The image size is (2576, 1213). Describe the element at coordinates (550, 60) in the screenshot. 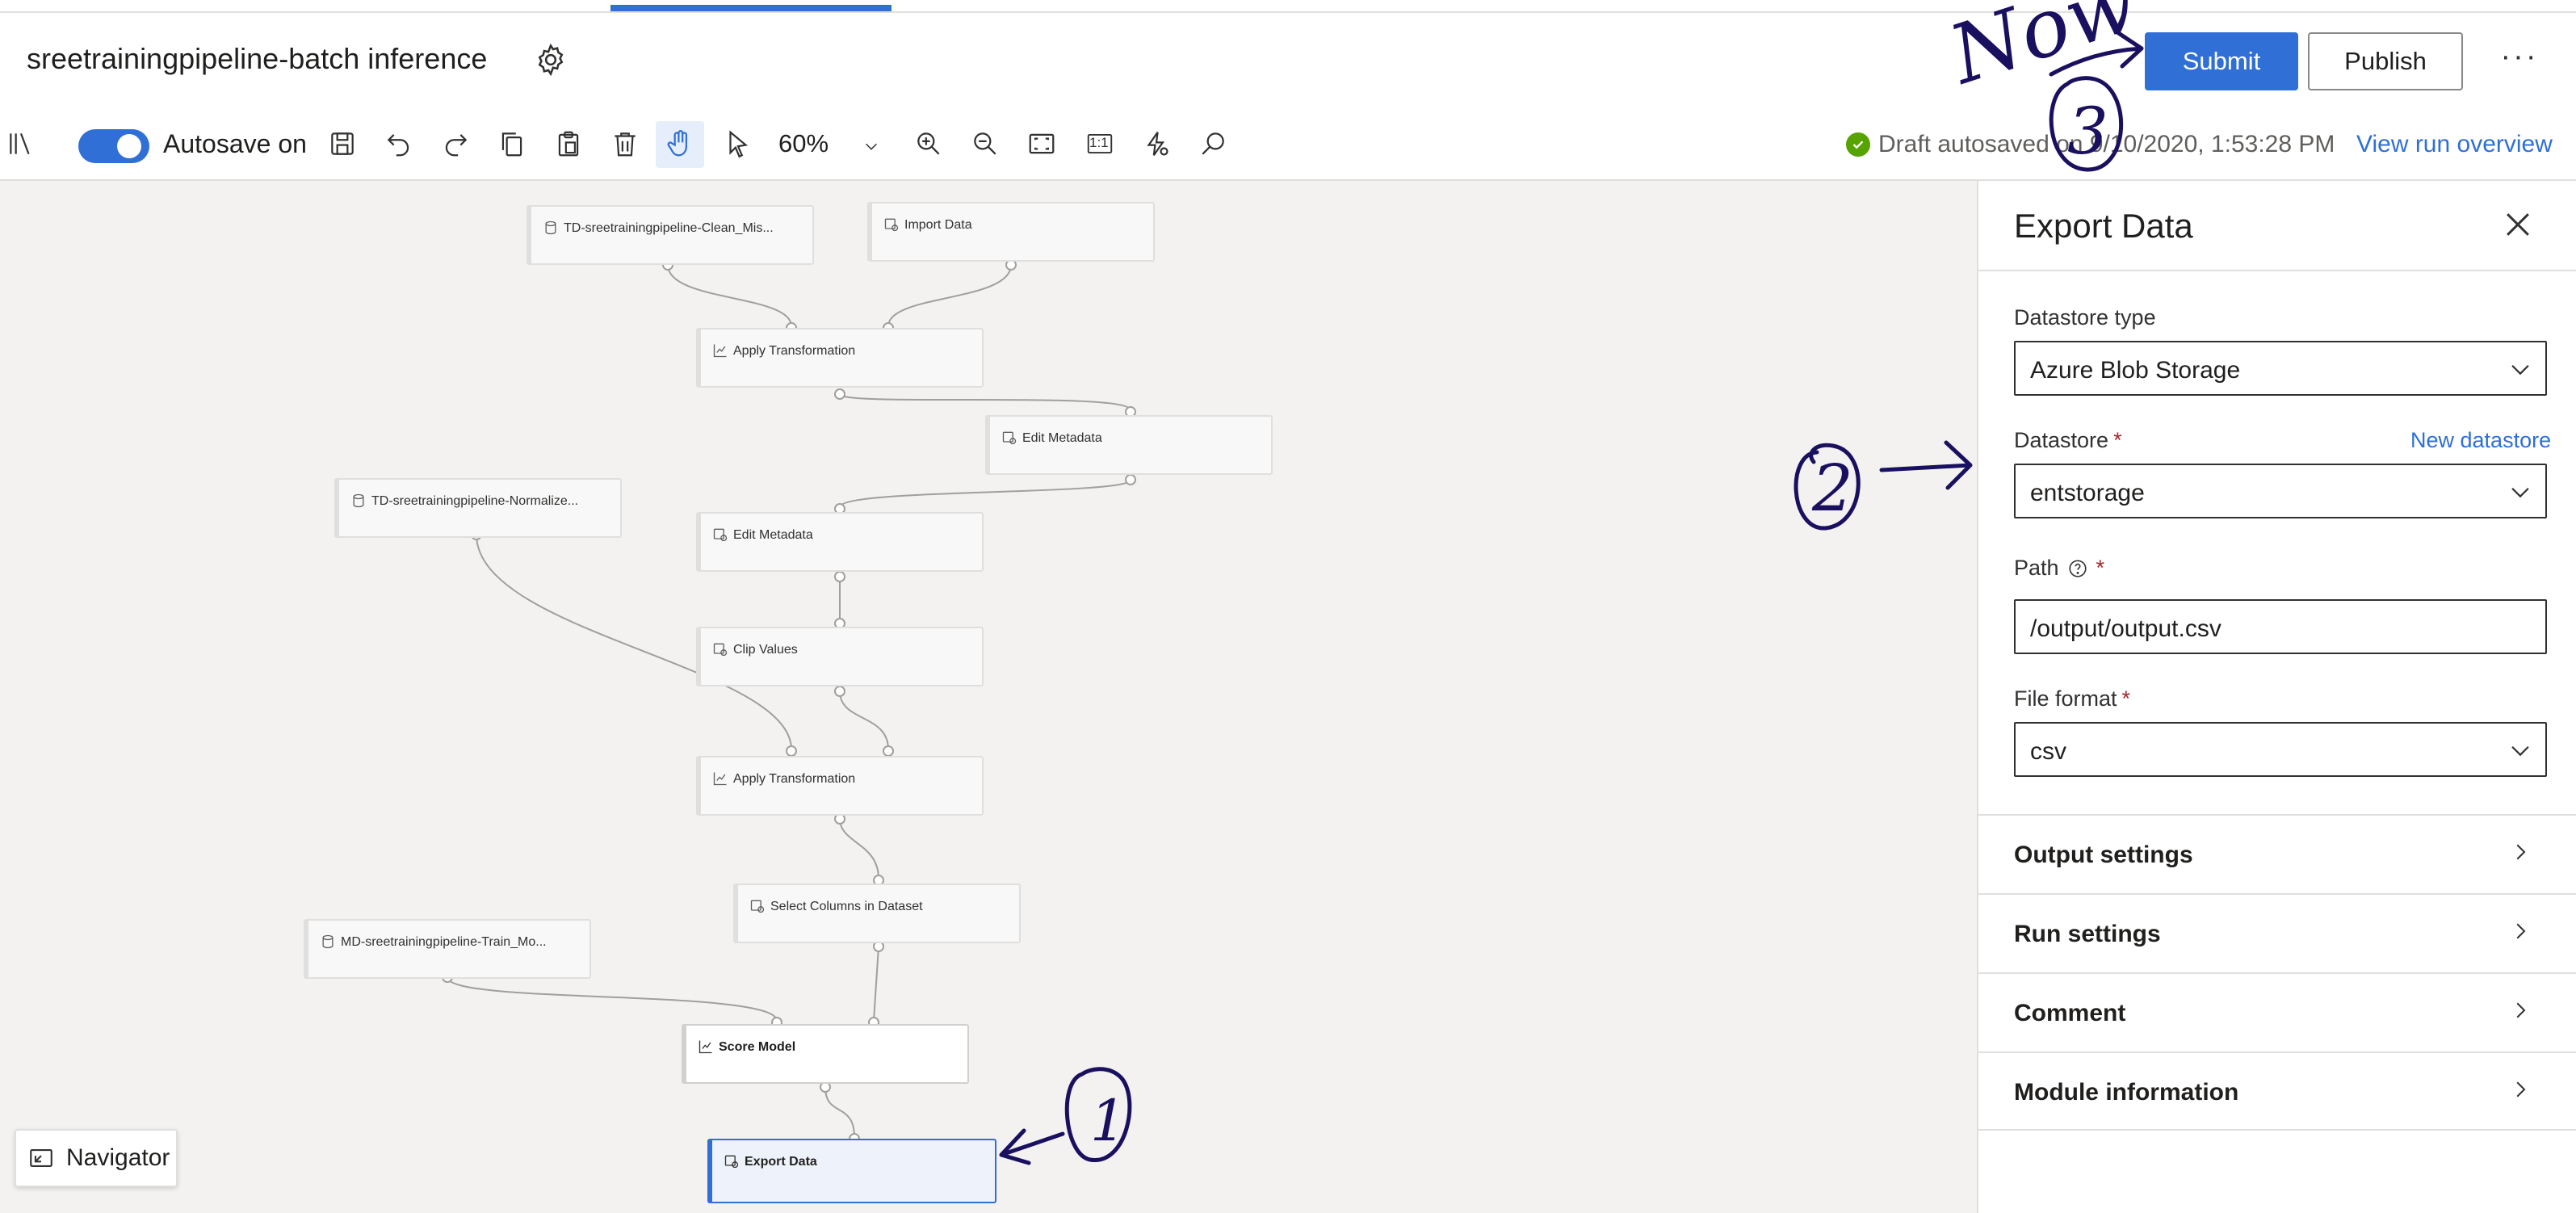

I see `gear-icon` at that location.